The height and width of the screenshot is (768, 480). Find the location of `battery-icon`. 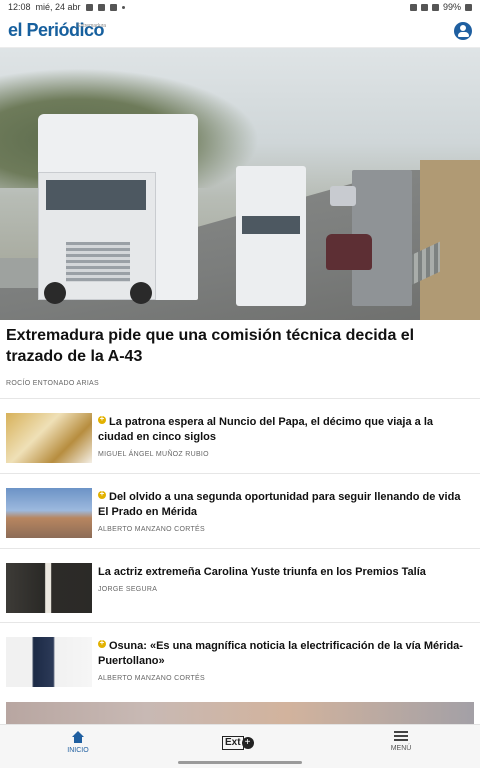

battery-icon is located at coordinates (468, 7).